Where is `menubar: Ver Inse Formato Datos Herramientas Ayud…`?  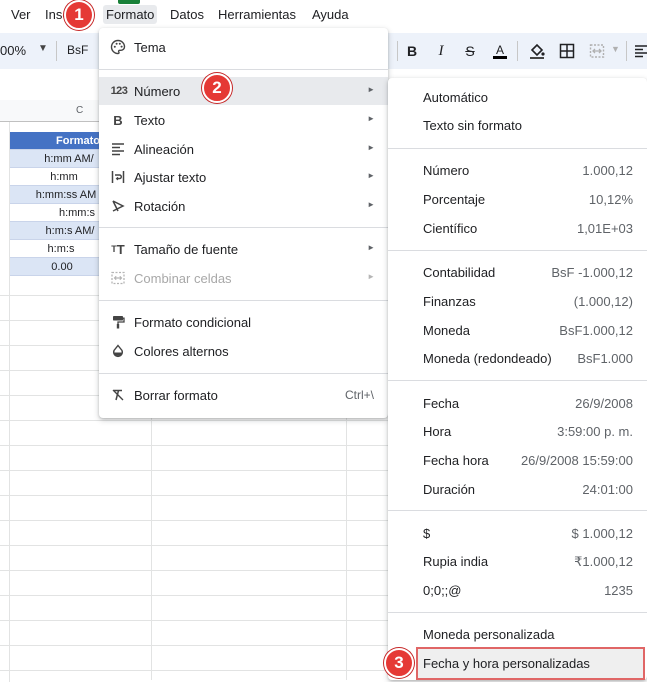 menubar: Ver Inse Formato Datos Herramientas Ayud… is located at coordinates (323, 15).